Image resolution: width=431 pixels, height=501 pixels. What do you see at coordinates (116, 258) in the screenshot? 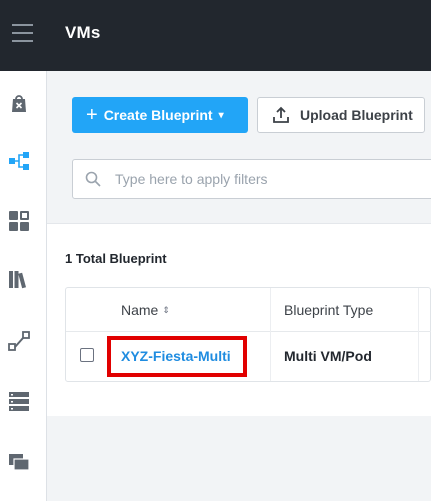
I see `total-count: 1 Total Blueprint` at bounding box center [116, 258].